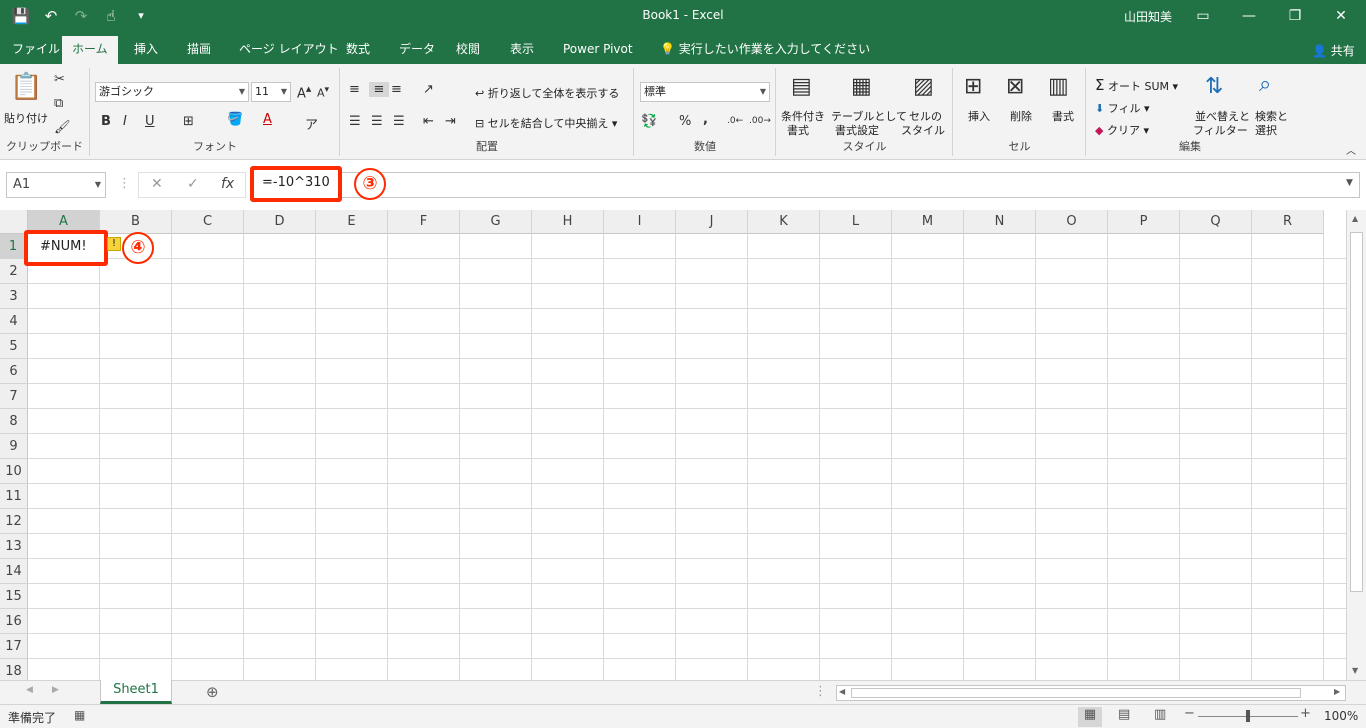 Image resolution: width=1366 pixels, height=728 pixels. I want to click on vertical-scrollbar: ▲ ▼, so click(1356, 445).